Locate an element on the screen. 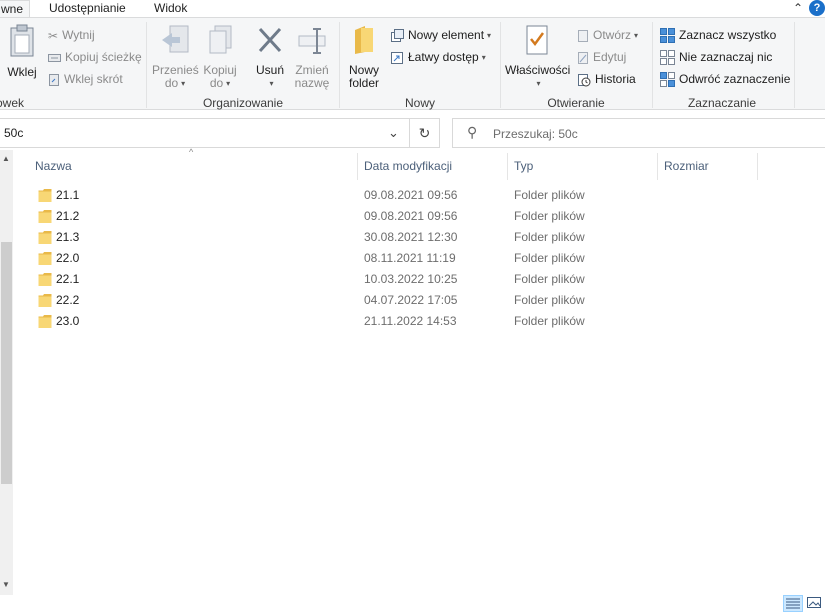 The height and width of the screenshot is (613, 825). easy-access-button: Łatwy dostęp ▾ is located at coordinates (438, 57).